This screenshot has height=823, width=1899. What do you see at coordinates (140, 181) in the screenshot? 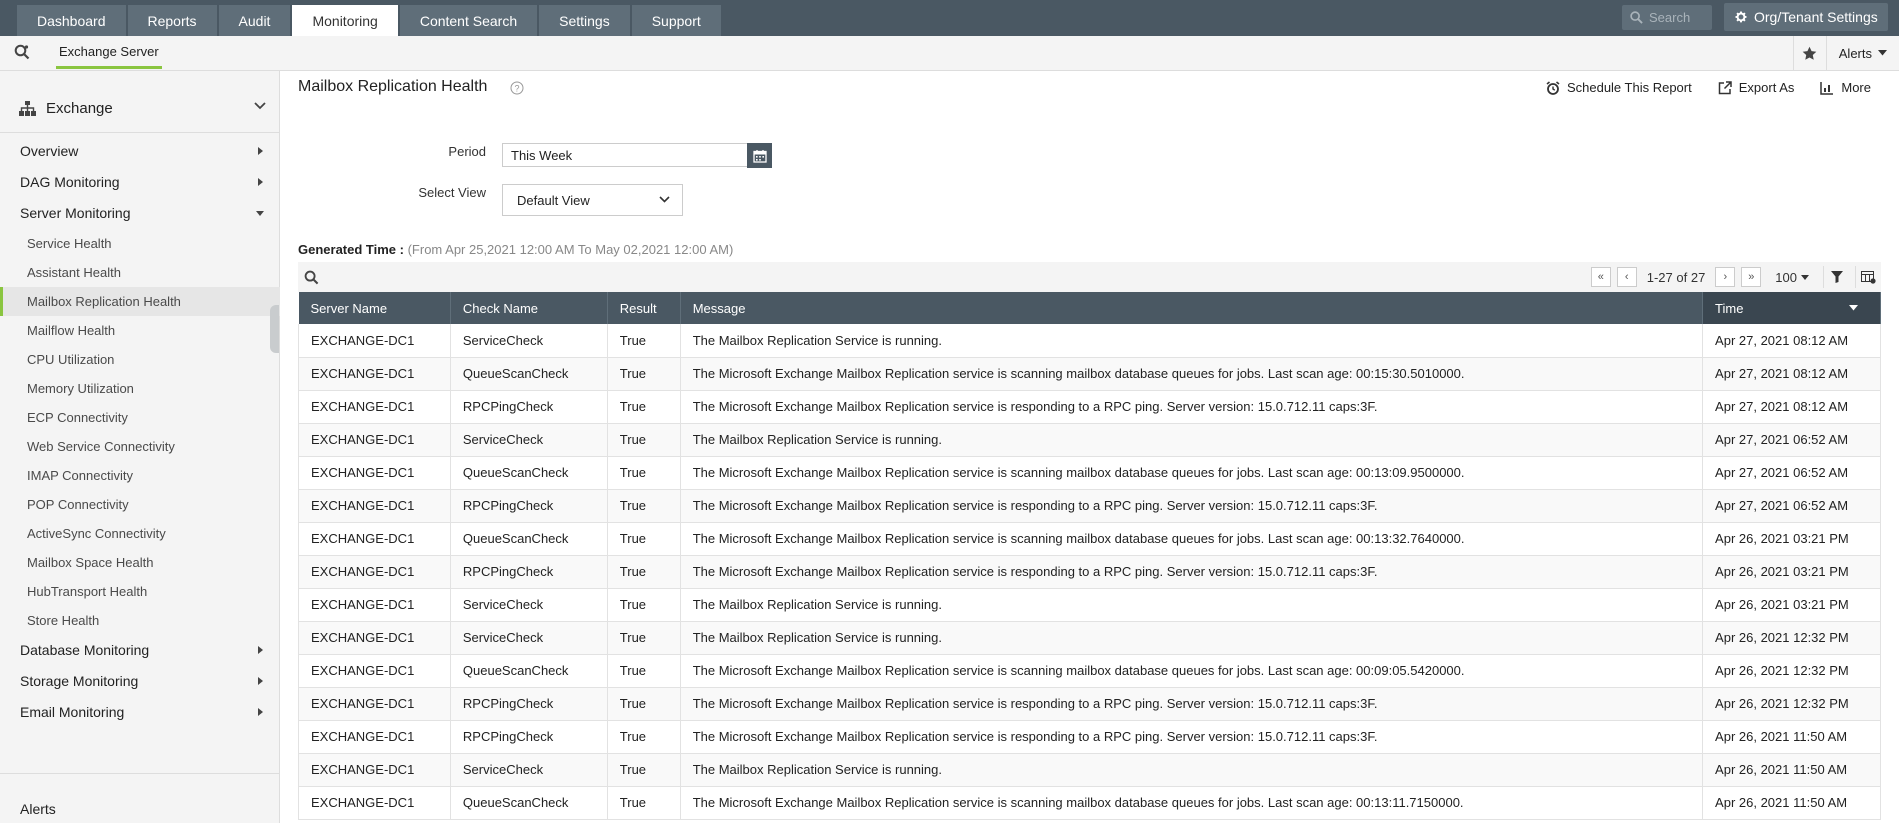
I see `sidebar-item-dag-monitoring: DAG Monitoring` at bounding box center [140, 181].